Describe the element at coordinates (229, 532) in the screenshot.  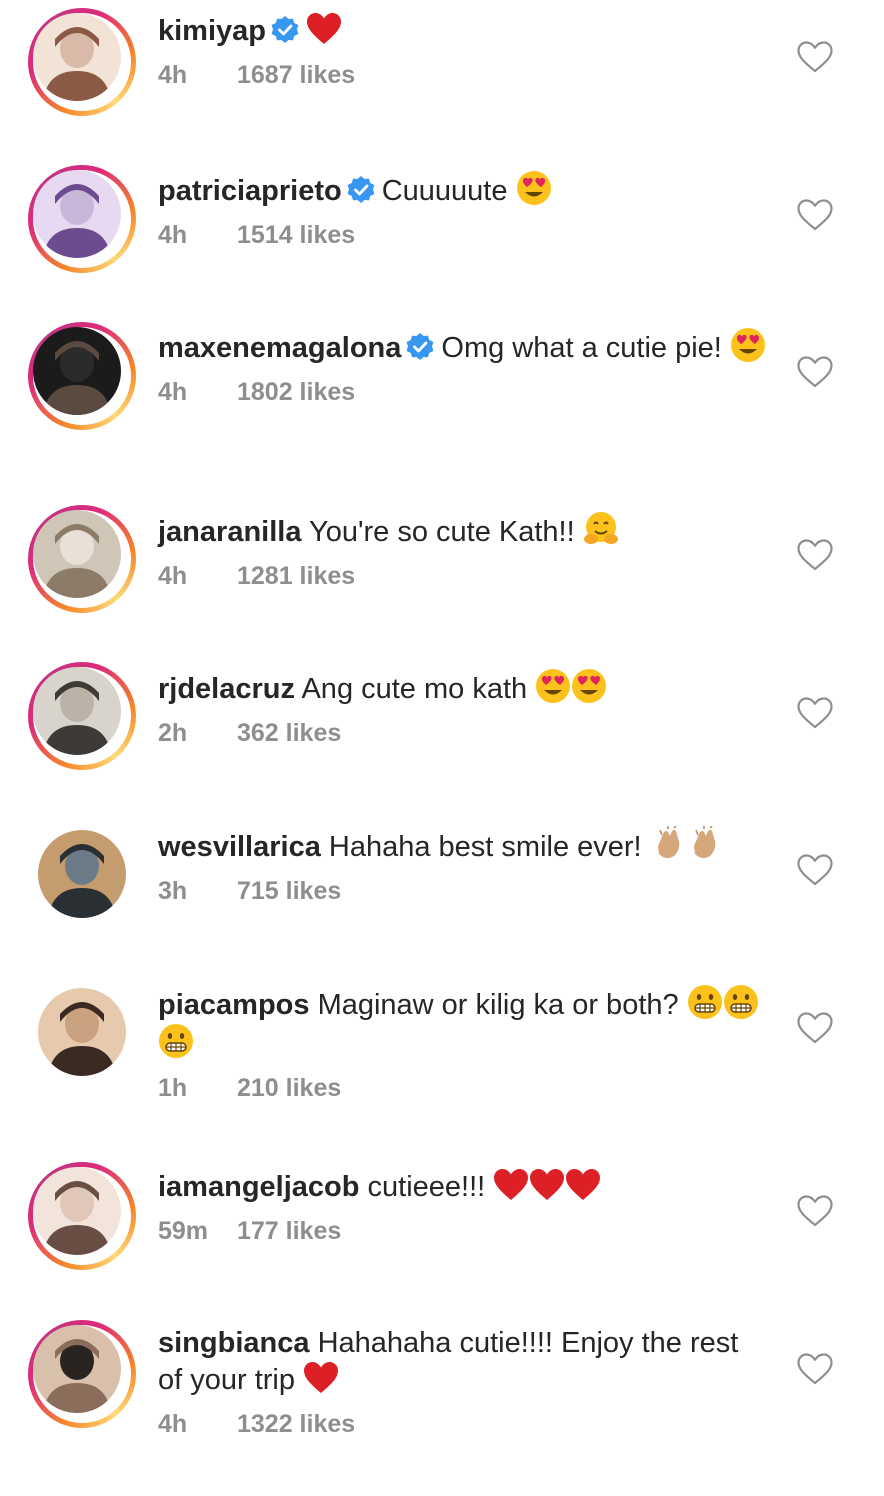
I see `comment-username: janaranilla` at that location.